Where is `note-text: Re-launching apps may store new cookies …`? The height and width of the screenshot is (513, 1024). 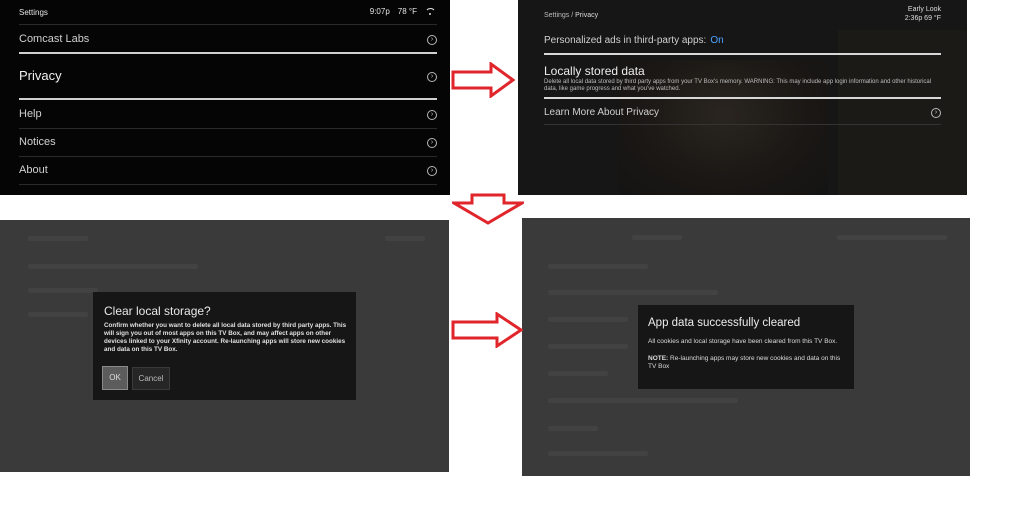
note-text: Re-launching apps may store new cookies … is located at coordinates (744, 362).